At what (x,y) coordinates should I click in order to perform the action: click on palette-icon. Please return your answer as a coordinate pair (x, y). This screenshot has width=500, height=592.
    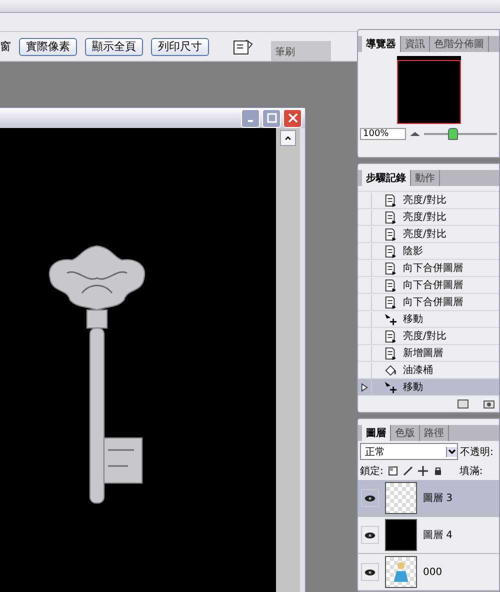
    Looking at the image, I should click on (243, 47).